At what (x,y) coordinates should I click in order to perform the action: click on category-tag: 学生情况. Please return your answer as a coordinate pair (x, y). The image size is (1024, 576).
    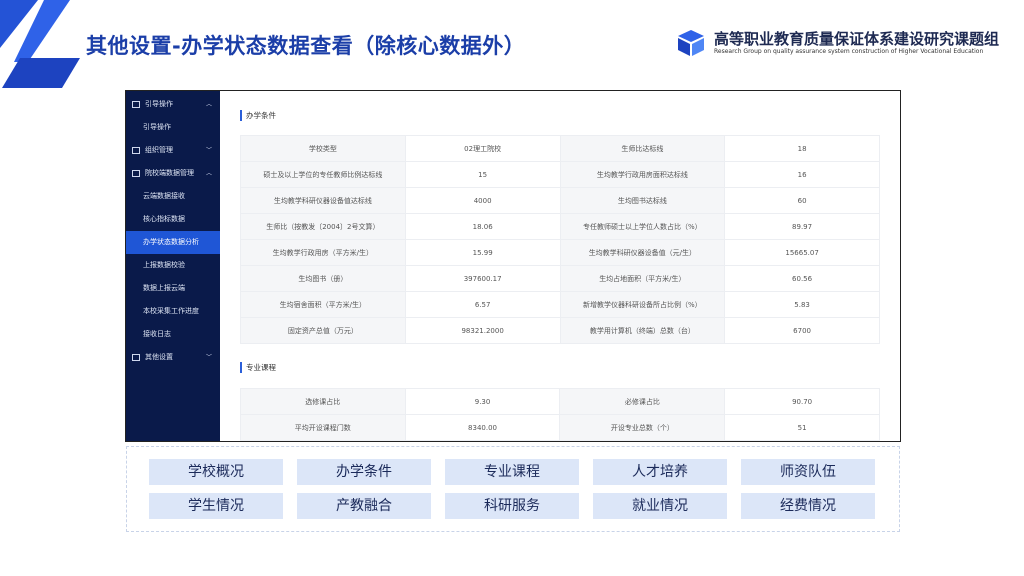
    Looking at the image, I should click on (216, 506).